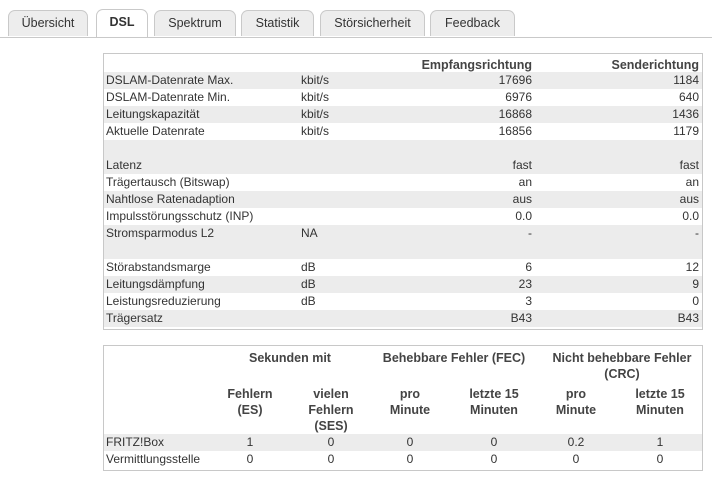 The width and height of the screenshot is (712, 478). Describe the element at coordinates (528, 301) in the screenshot. I see `receive-value: 3` at that location.